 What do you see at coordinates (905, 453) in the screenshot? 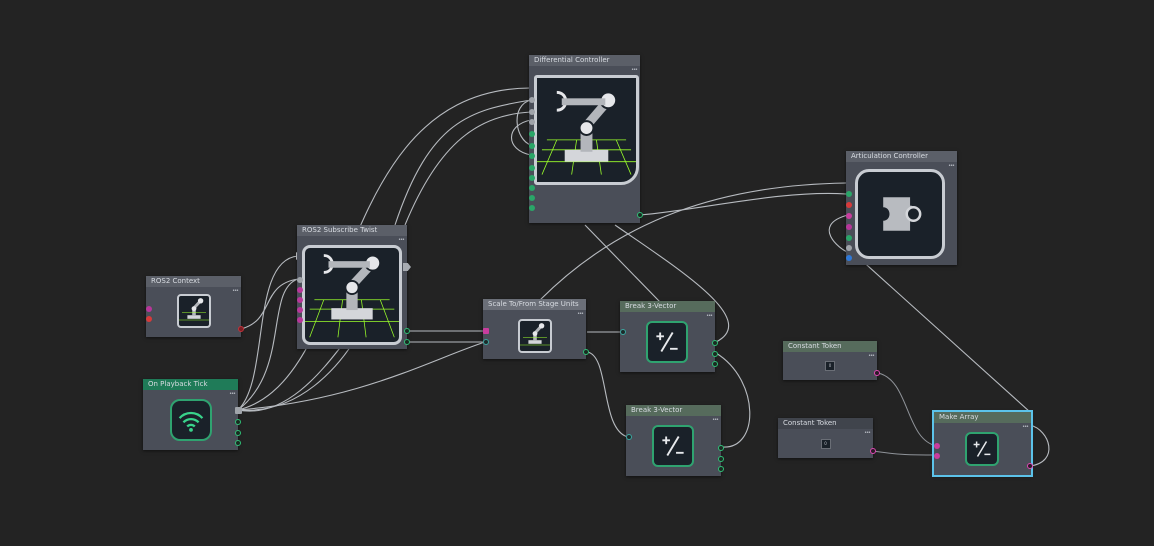
I see `wire-consttoken-b-to-makearray` at bounding box center [905, 453].